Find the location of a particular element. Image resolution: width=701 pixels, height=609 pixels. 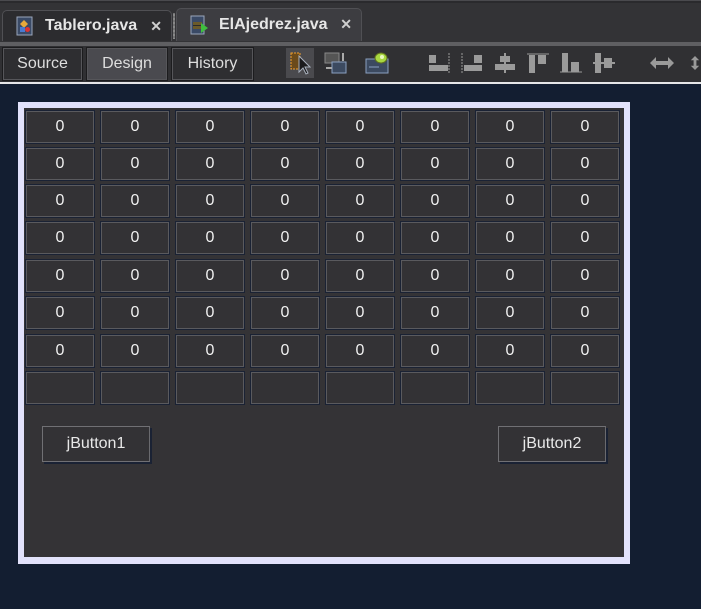

history-view-button: History is located at coordinates (212, 64).